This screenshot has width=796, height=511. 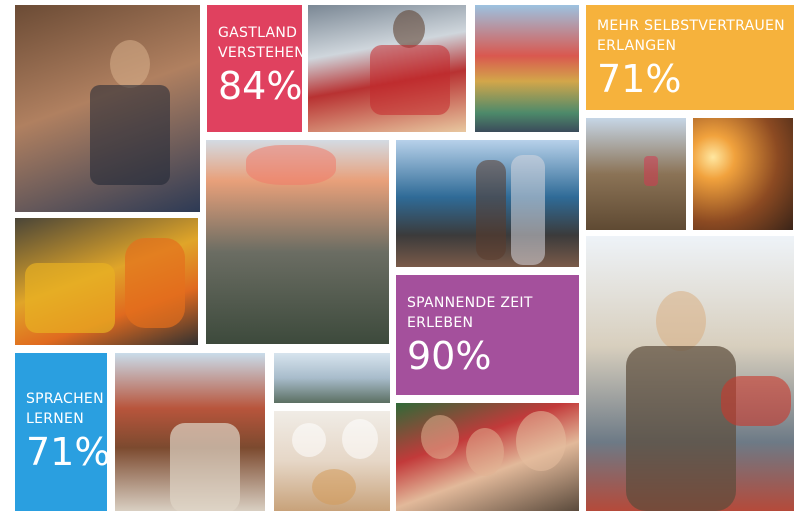 What do you see at coordinates (487, 457) in the screenshot?
I see `photo-cheering-fans` at bounding box center [487, 457].